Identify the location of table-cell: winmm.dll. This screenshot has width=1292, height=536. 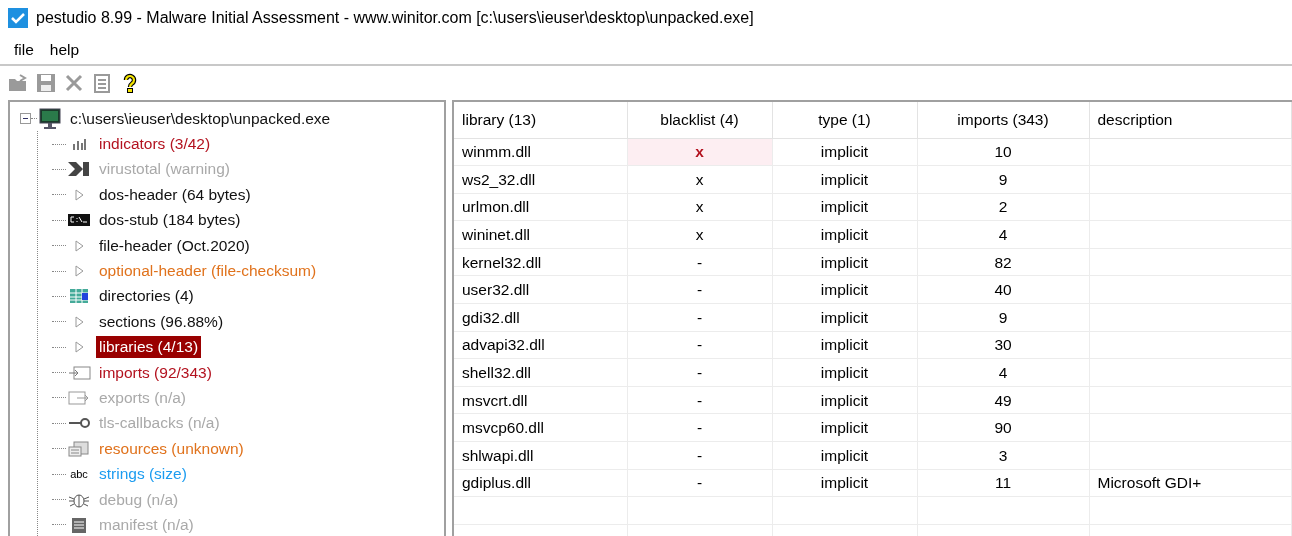
(540, 152).